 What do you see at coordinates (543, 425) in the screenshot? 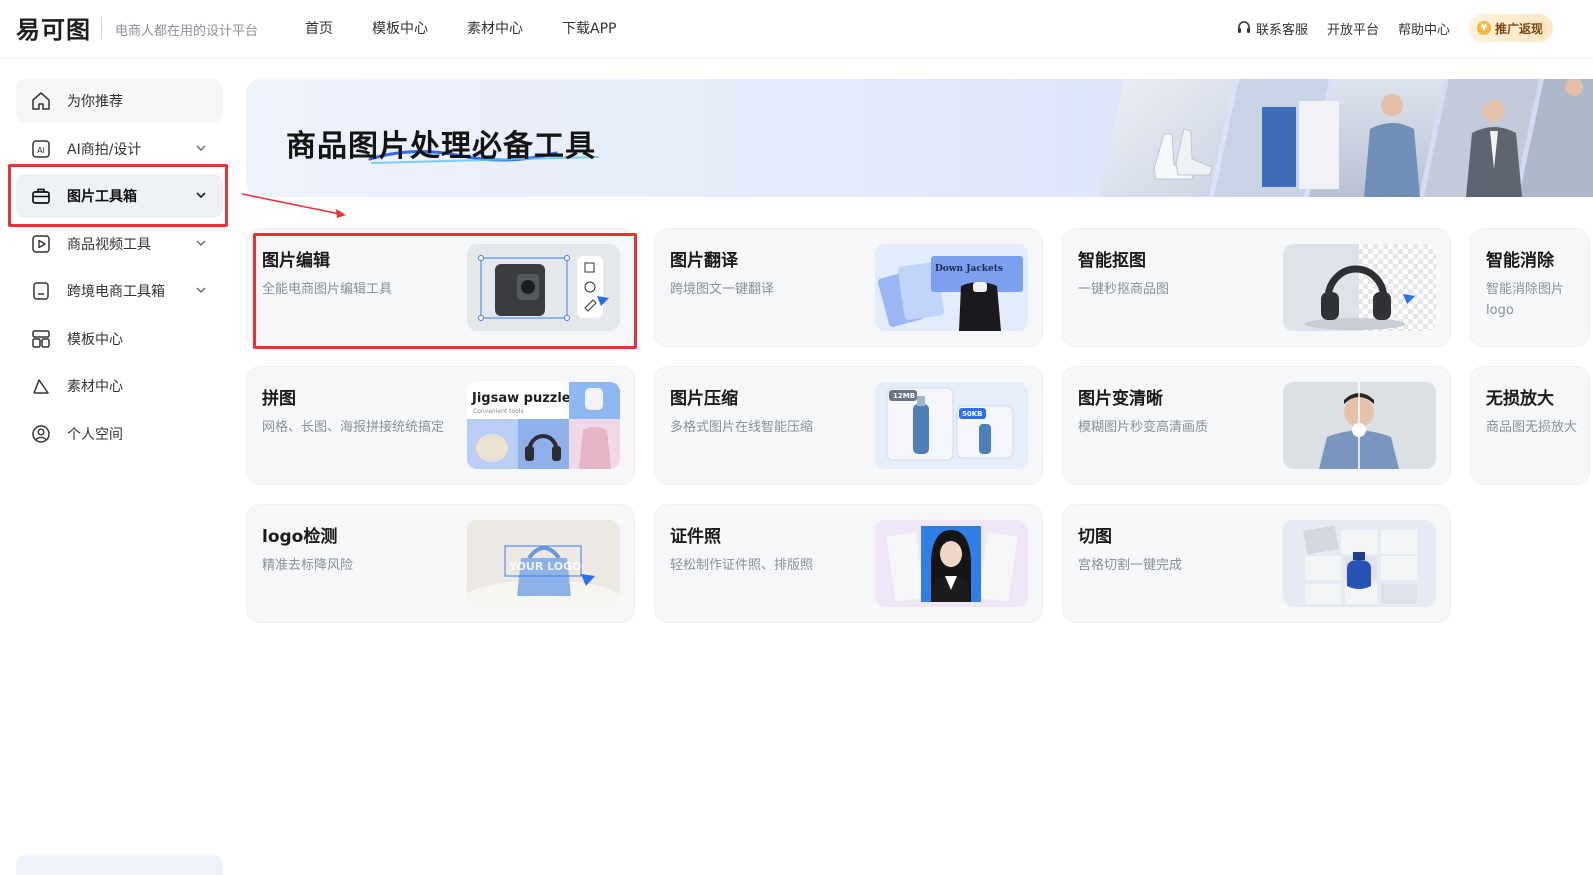
I see `tool-thumbnail: Jigsaw puzzle Convenient tools` at bounding box center [543, 425].